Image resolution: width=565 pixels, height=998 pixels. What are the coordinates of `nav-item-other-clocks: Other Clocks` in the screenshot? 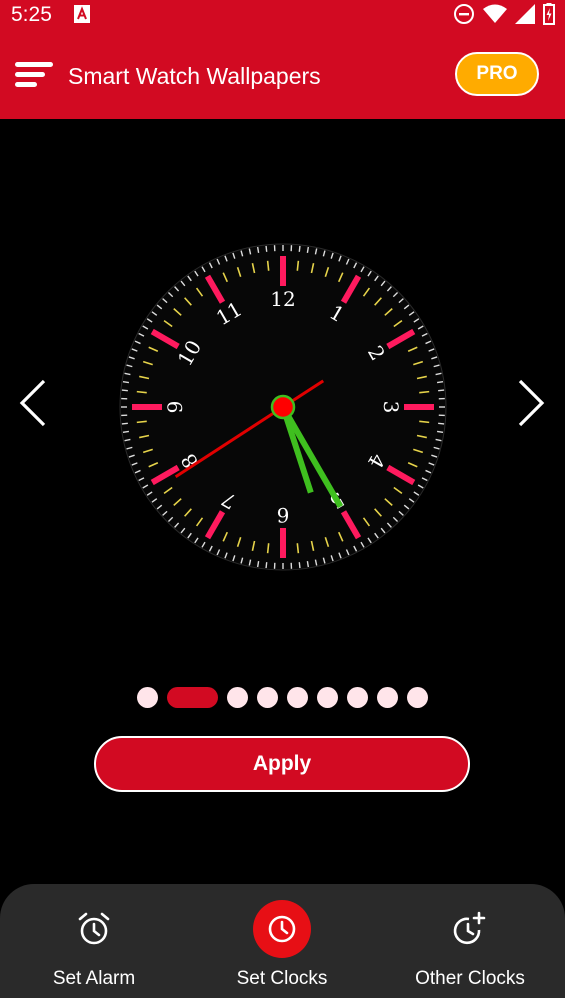 It's located at (470, 941).